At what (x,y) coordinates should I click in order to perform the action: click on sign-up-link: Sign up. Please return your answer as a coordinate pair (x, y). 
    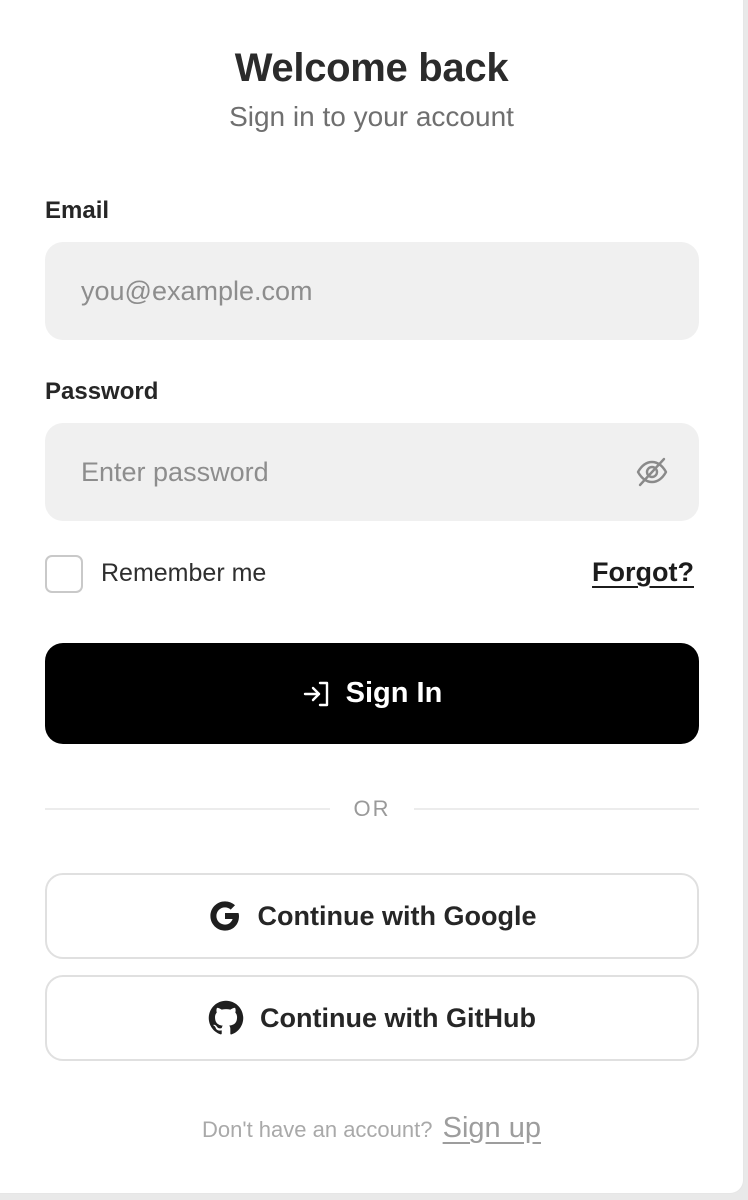
    Looking at the image, I should click on (492, 1128).